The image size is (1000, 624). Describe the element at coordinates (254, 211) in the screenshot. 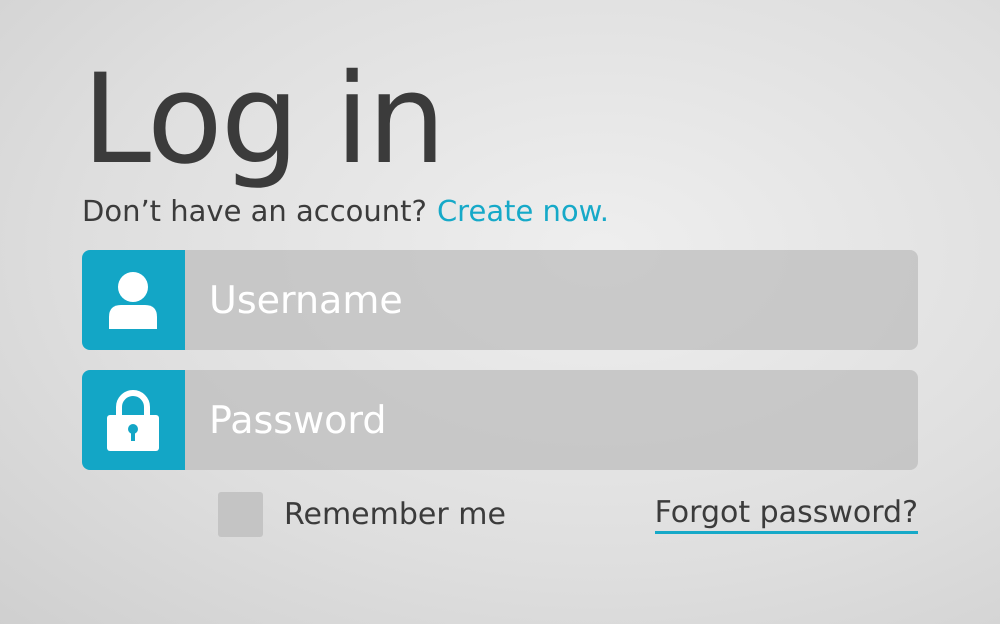

I see `signup-prompt: Don’t have an account?` at that location.